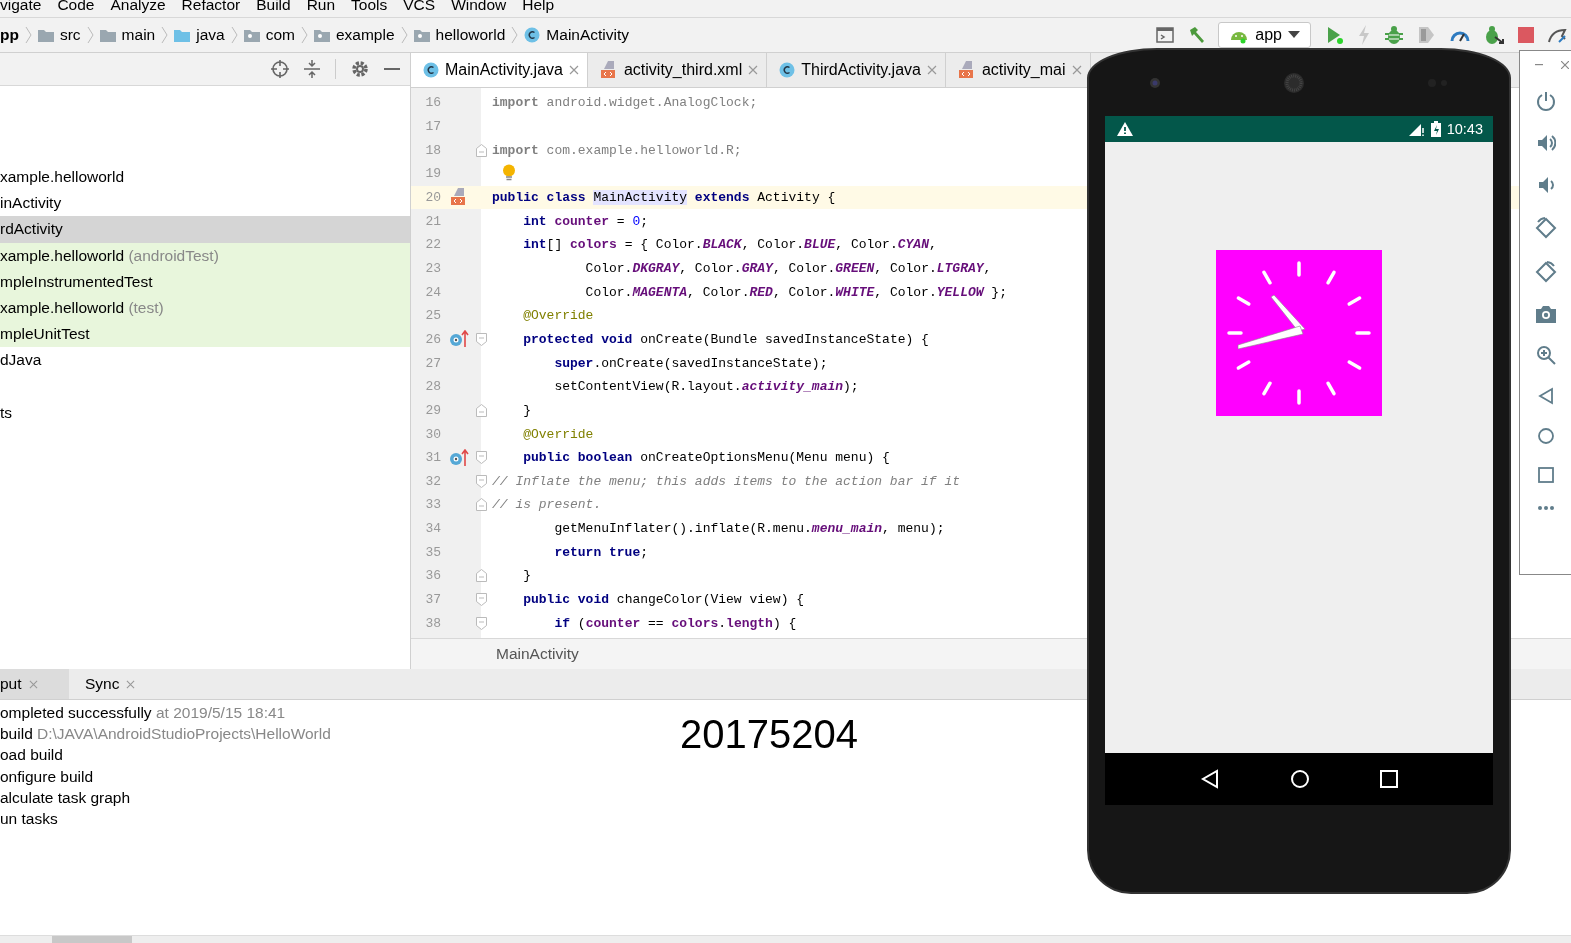 This screenshot has width=1571, height=943. Describe the element at coordinates (205, 255) in the screenshot. I see `tree-item: xample.helloworld (androidTest)` at that location.